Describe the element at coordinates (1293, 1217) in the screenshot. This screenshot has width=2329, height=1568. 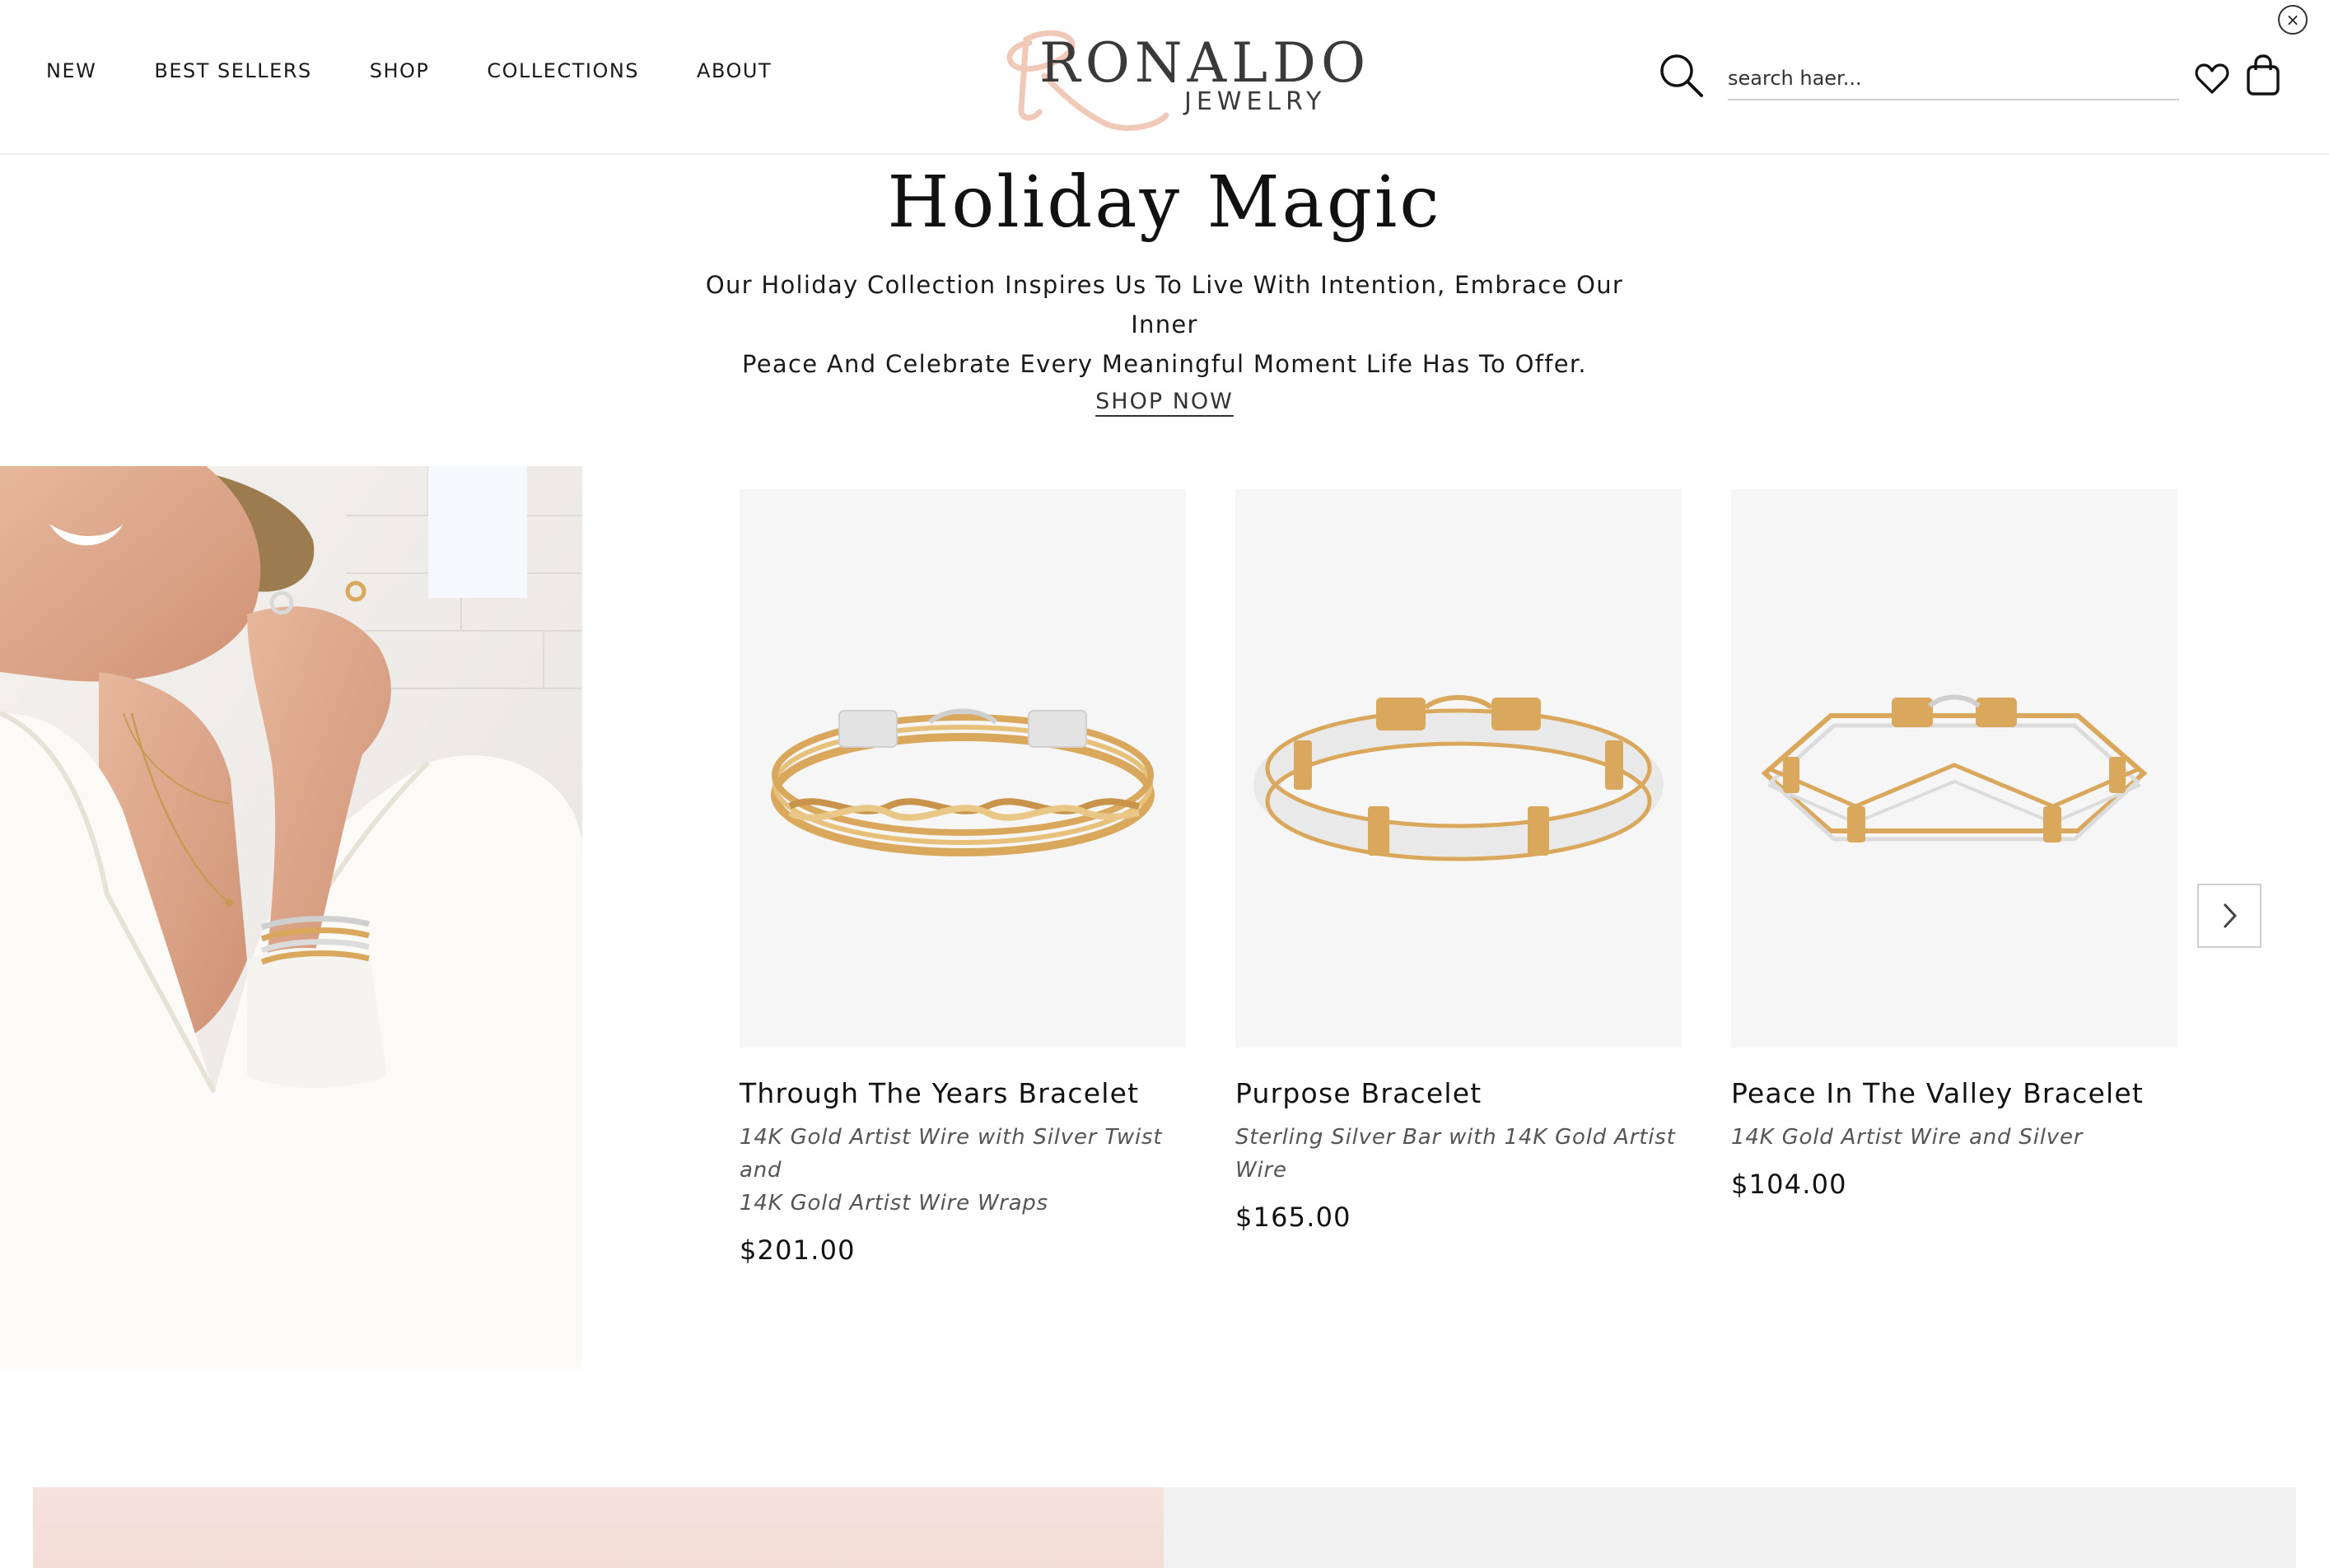
I see `product-price: $165.00` at that location.